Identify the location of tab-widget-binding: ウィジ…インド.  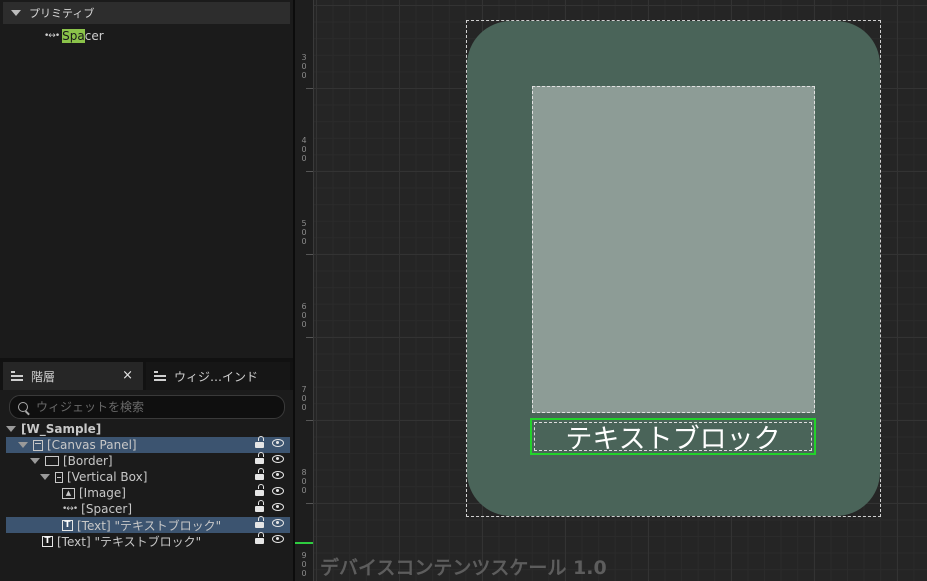
(218, 376).